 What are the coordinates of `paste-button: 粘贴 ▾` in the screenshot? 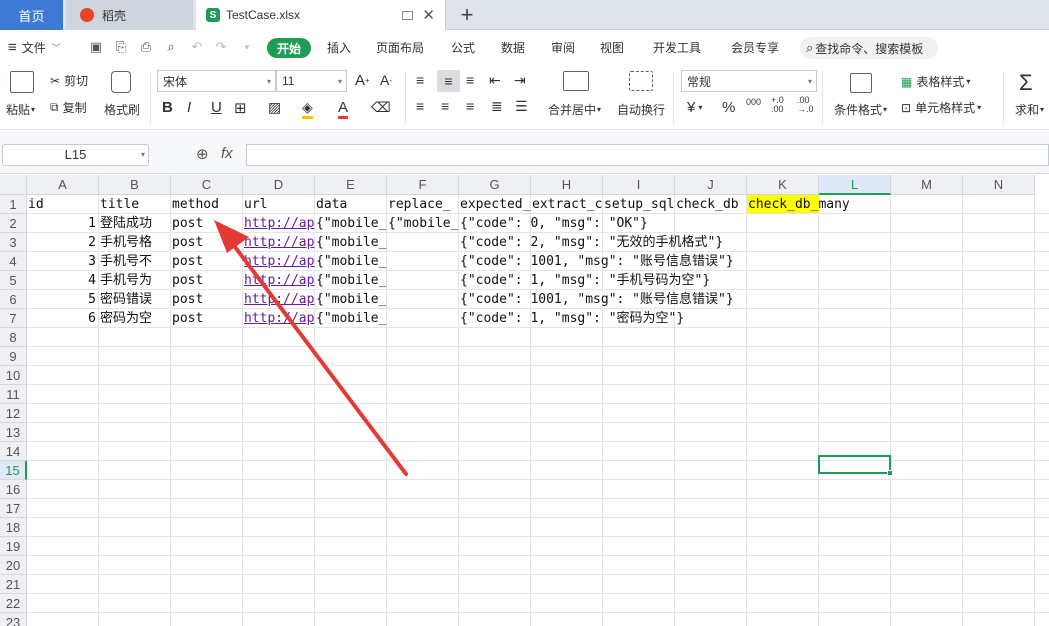 It's located at (20, 109).